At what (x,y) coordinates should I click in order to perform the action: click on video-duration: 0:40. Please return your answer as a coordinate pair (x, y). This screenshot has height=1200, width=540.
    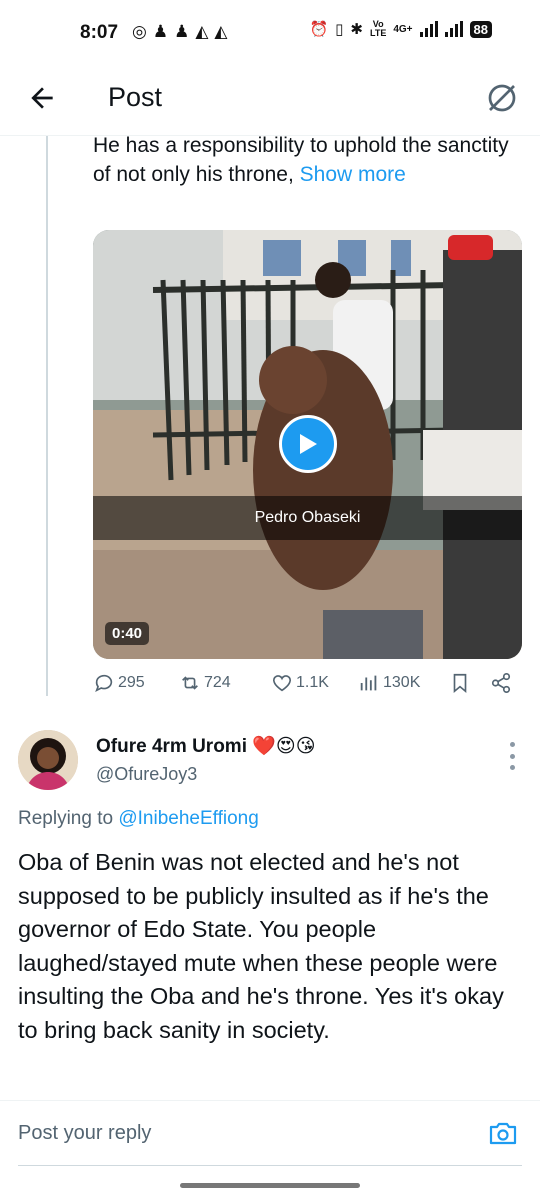
    Looking at the image, I should click on (127, 633).